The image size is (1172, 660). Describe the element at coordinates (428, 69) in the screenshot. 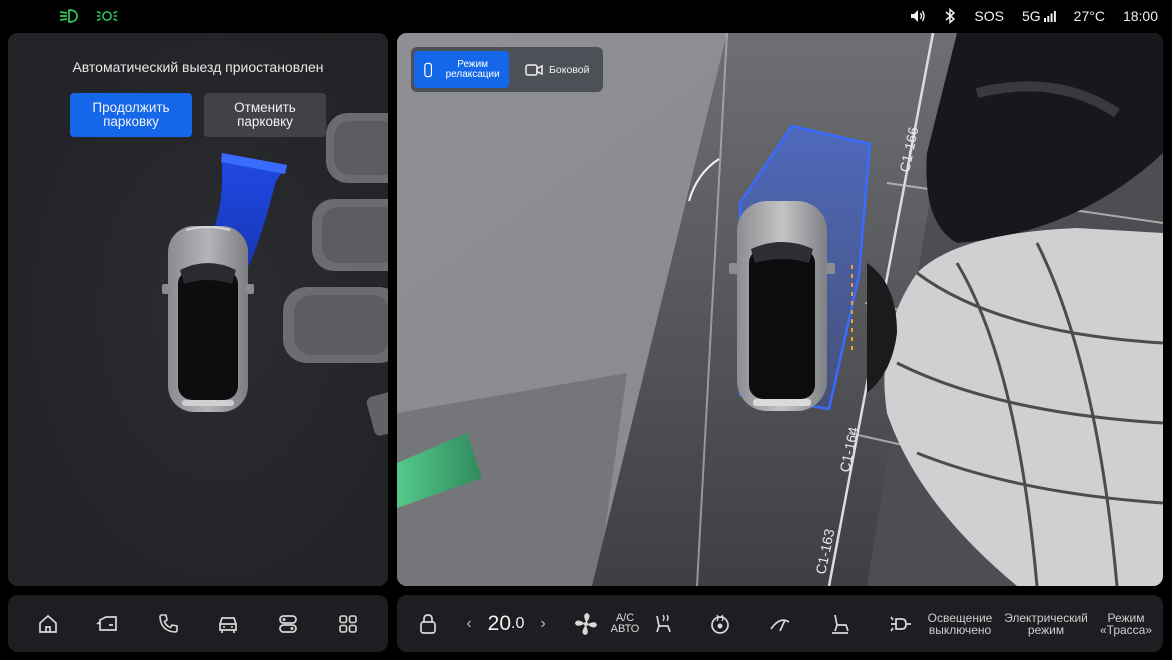

I see `car-top-icon` at that location.